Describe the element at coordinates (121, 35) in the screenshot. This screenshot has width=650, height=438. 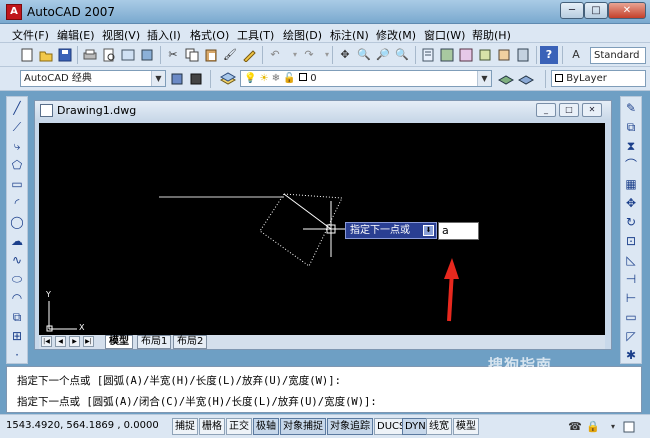
I see `menu-view: 视图(V)` at that location.